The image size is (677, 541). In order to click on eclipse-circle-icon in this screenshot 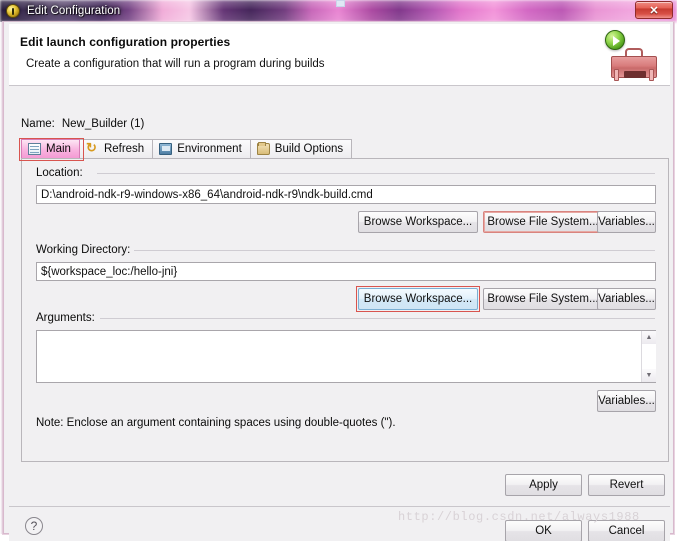, I will do `click(13, 11)`.